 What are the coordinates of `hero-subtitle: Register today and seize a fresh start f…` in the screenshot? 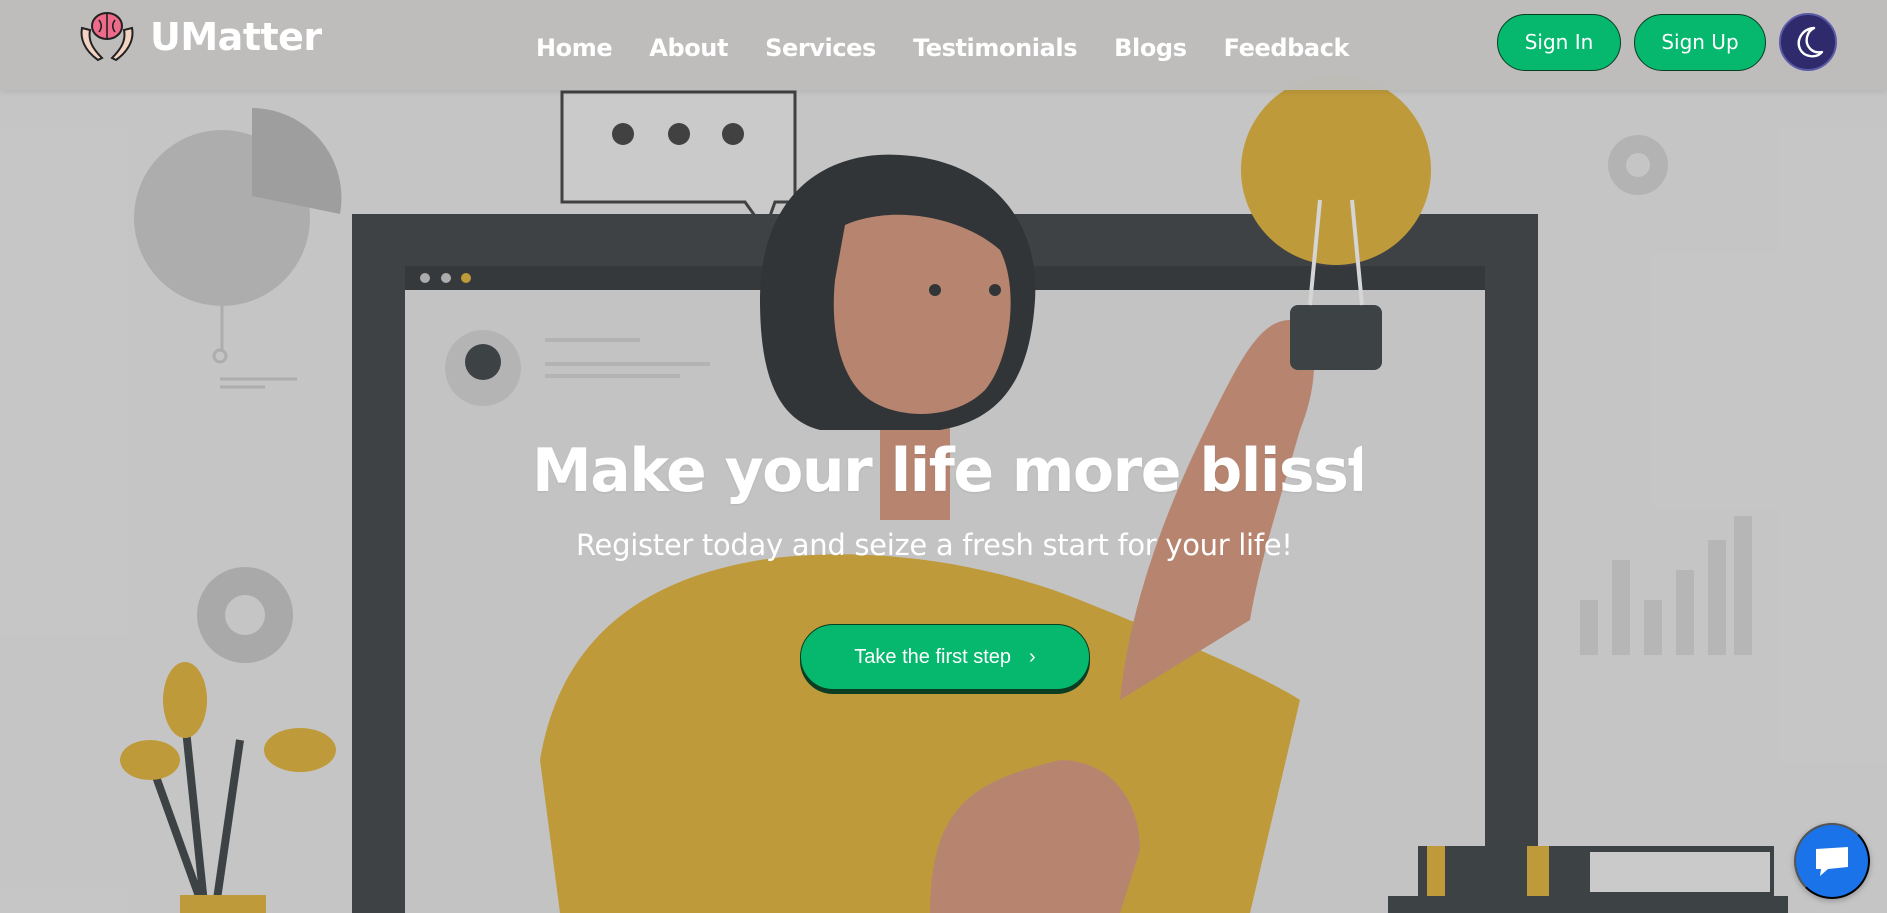 It's located at (934, 545).